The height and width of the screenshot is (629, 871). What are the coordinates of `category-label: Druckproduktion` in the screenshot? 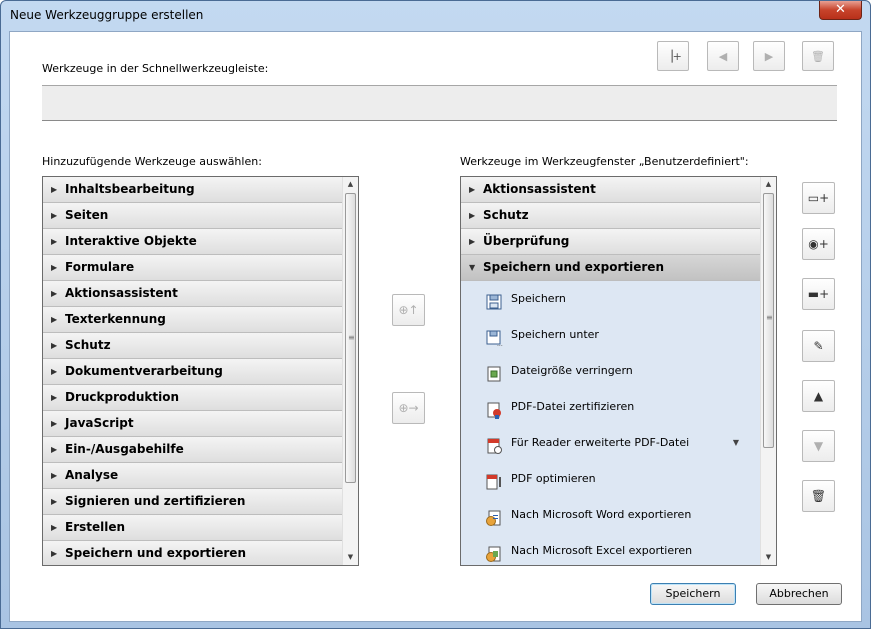 It's located at (122, 397).